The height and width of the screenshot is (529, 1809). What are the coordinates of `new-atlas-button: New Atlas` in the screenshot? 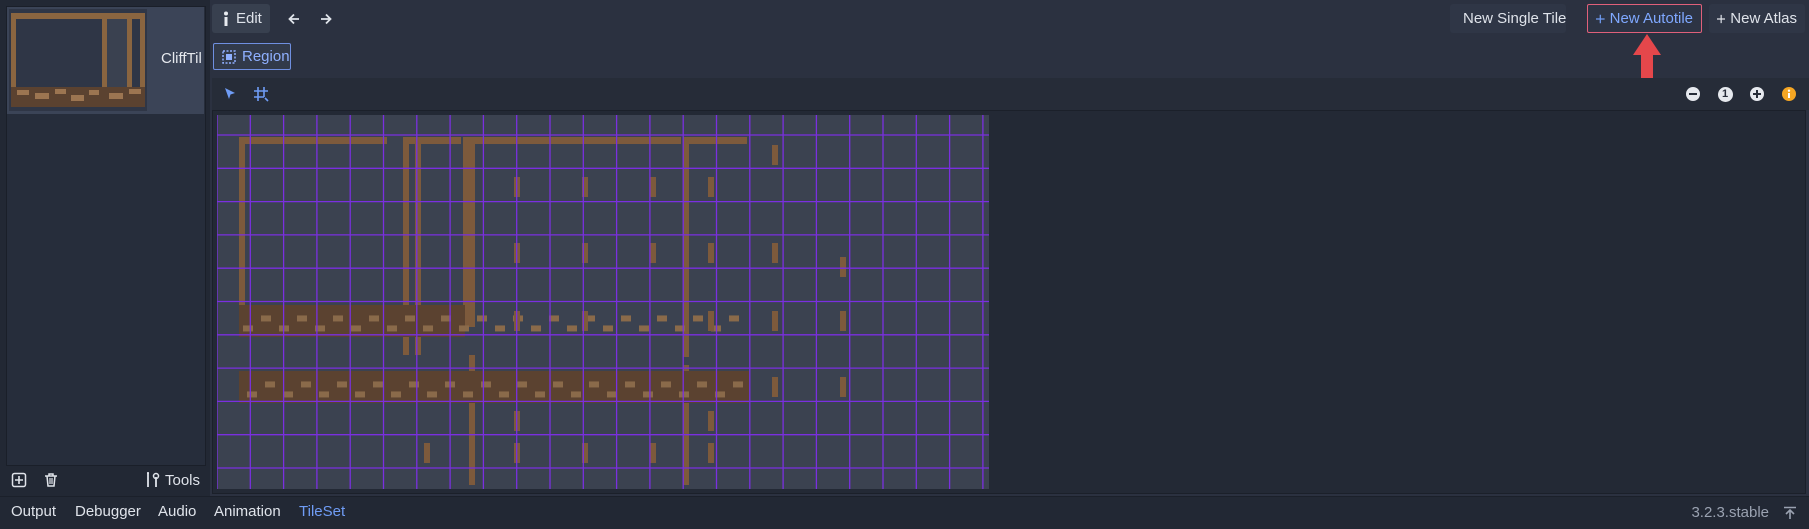 It's located at (1757, 18).